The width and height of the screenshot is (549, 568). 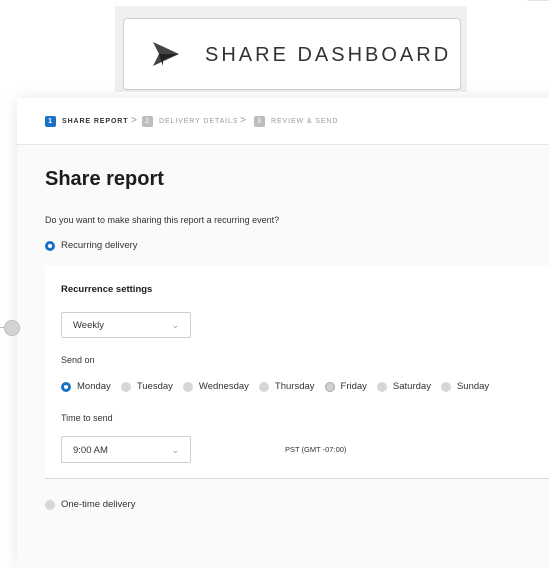 What do you see at coordinates (166, 54) in the screenshot?
I see `paper-plane-icon` at bounding box center [166, 54].